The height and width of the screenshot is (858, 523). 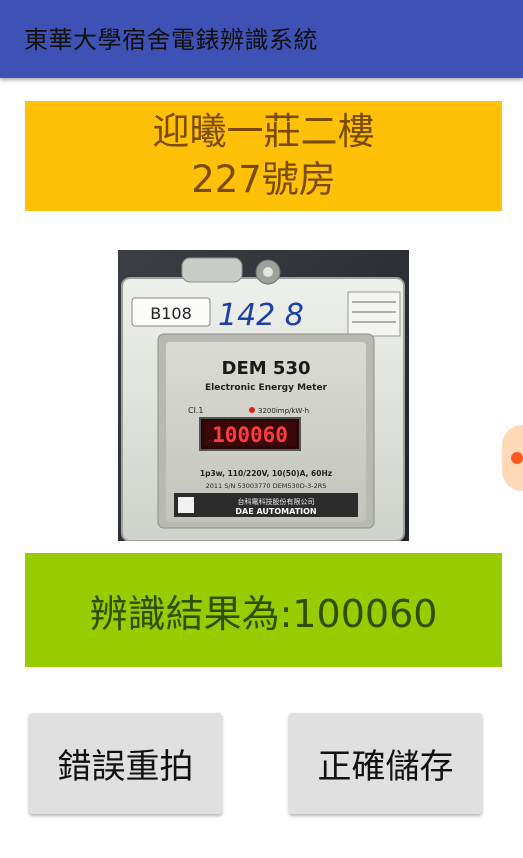 I want to click on meter-model: DEM 530, so click(x=266, y=368).